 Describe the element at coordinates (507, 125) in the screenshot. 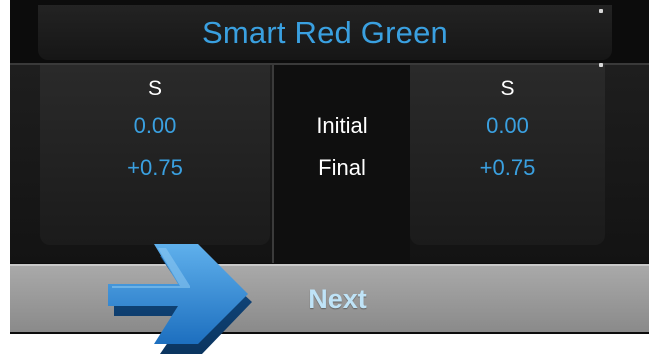

I see `right-initial-value: 0.00` at that location.